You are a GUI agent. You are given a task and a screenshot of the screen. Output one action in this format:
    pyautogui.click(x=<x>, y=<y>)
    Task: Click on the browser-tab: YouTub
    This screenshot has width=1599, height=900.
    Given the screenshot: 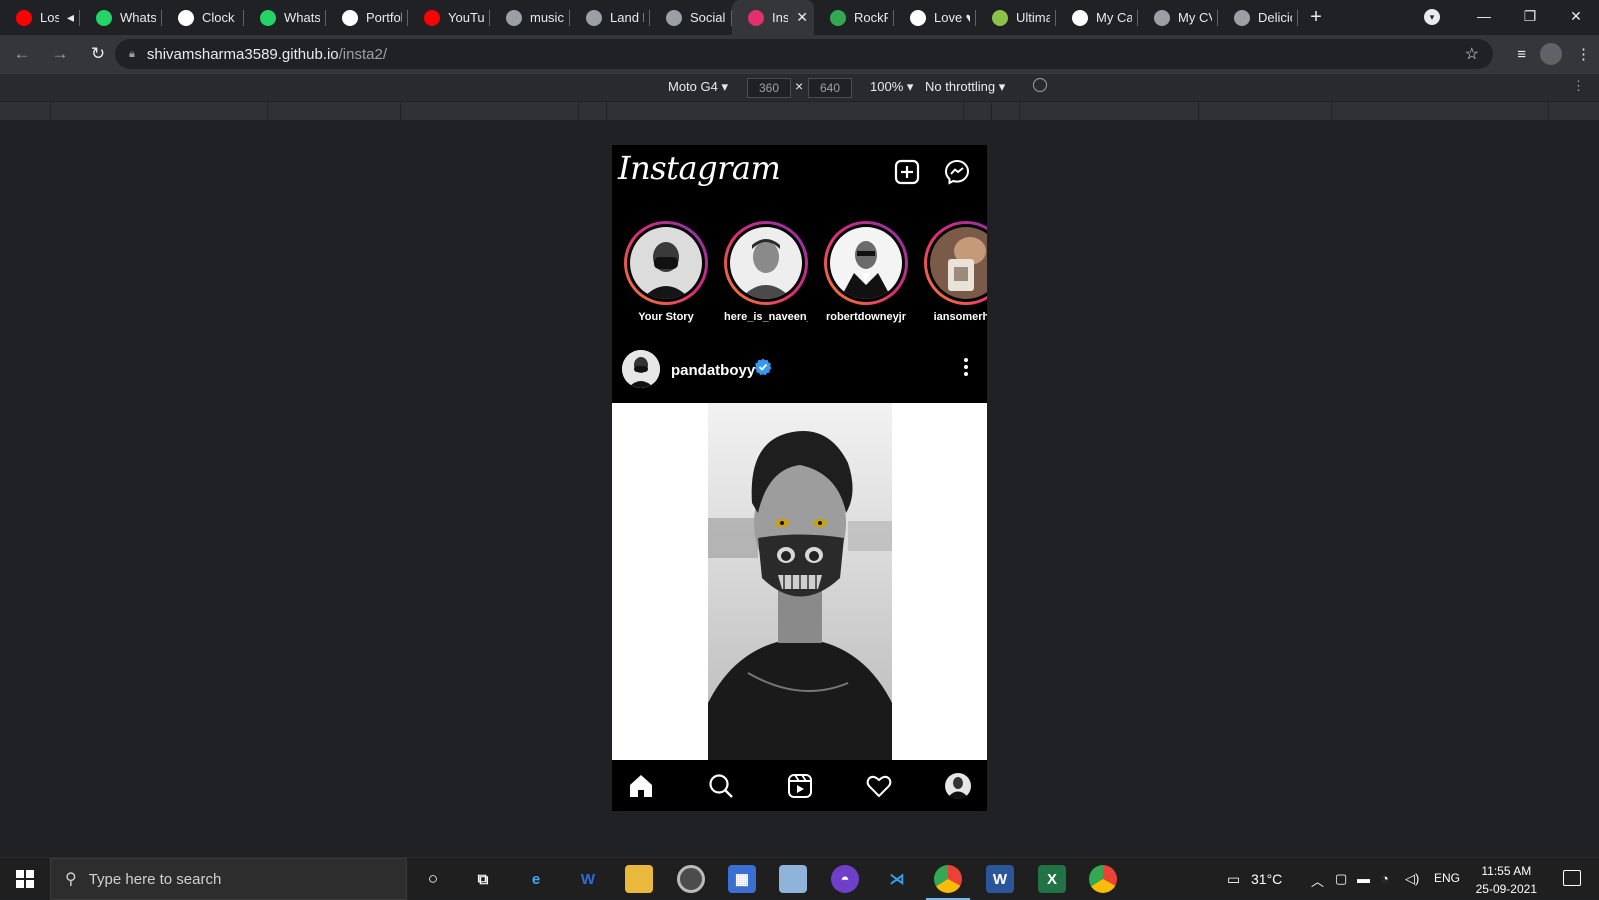 What is the action you would take?
    pyautogui.click(x=449, y=17)
    